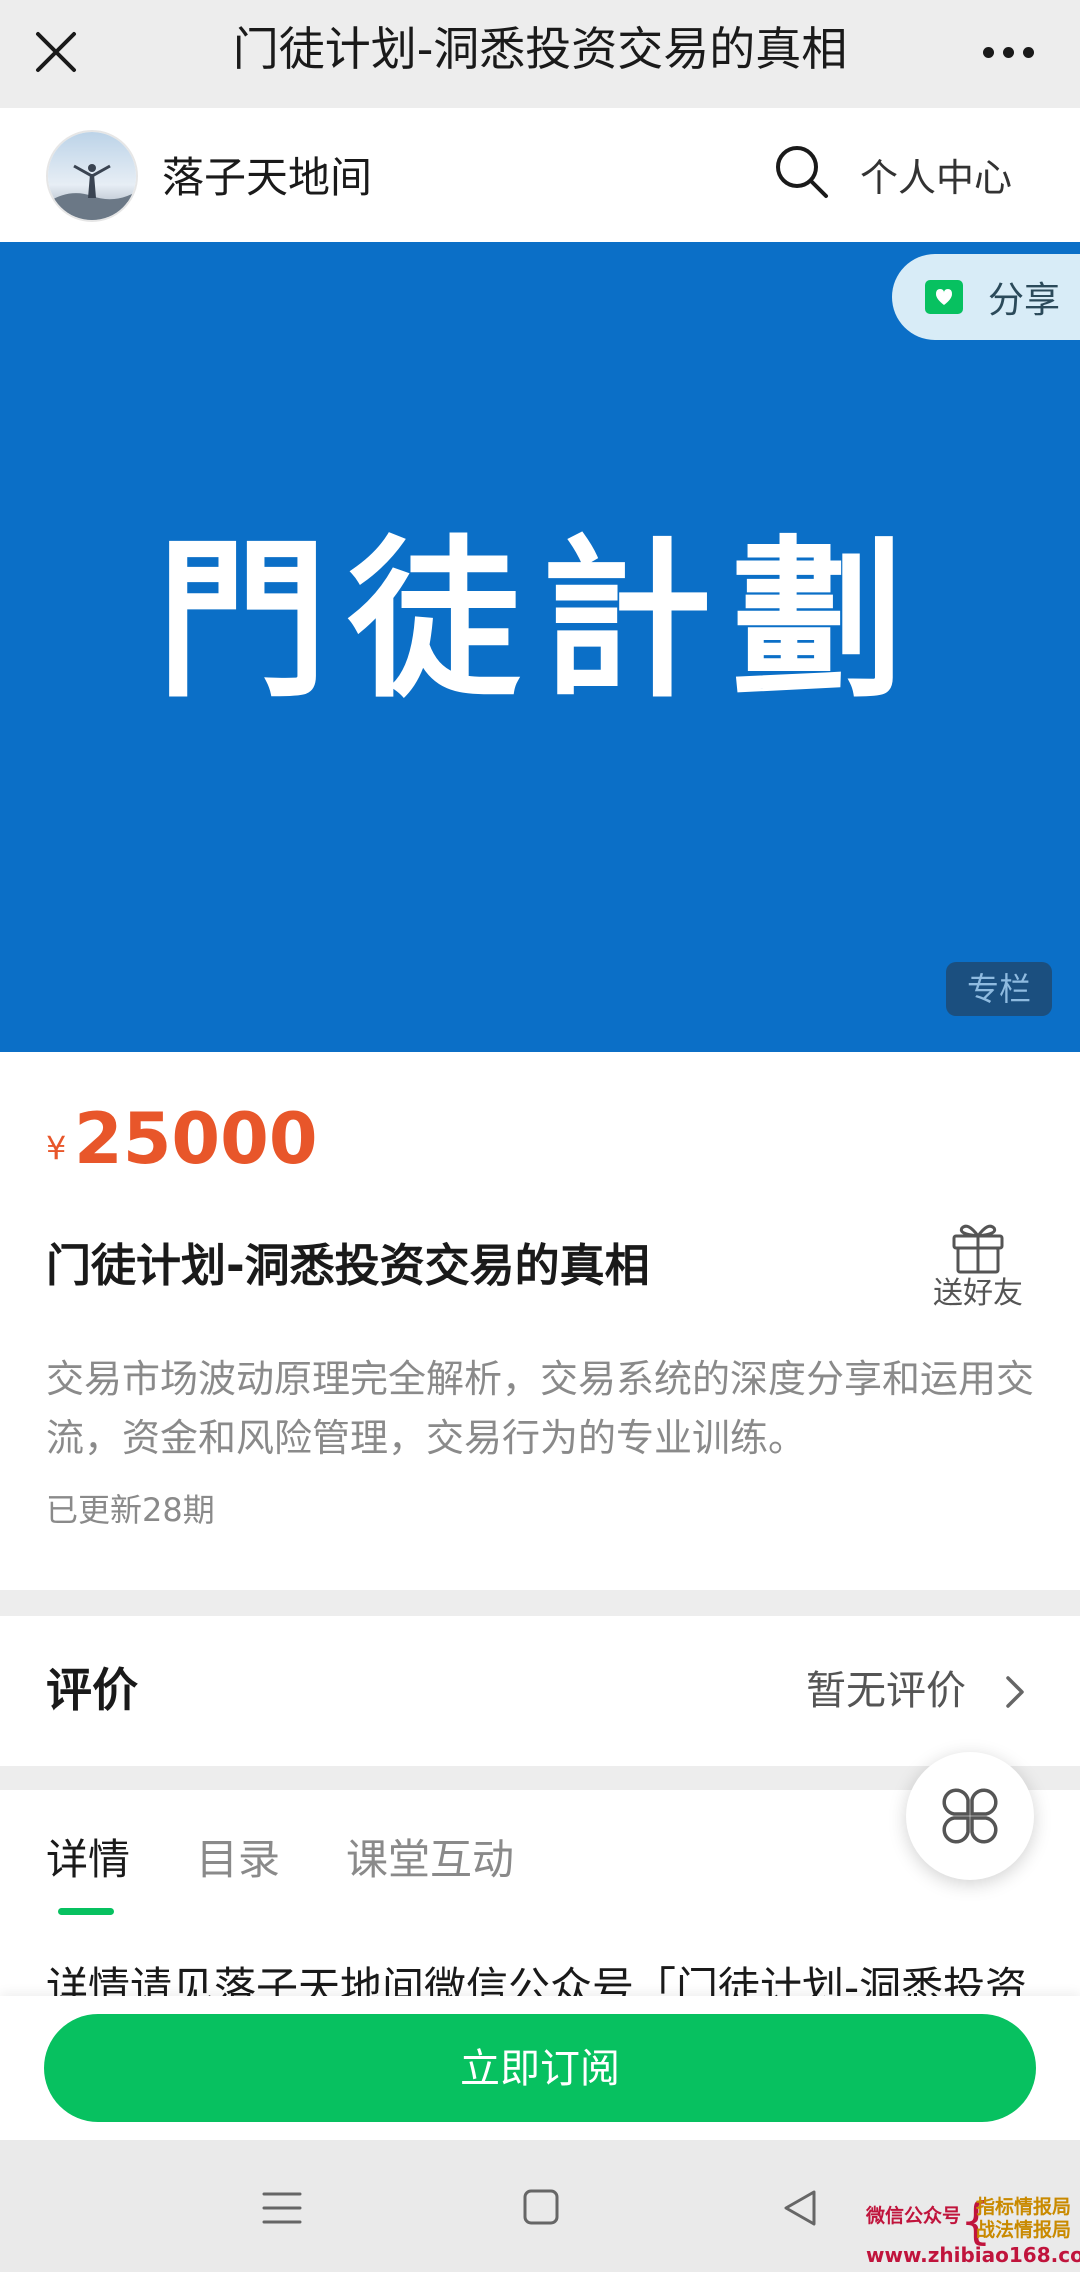 The width and height of the screenshot is (1080, 2272). I want to click on watermark-label: 微信公众号, so click(914, 2216).